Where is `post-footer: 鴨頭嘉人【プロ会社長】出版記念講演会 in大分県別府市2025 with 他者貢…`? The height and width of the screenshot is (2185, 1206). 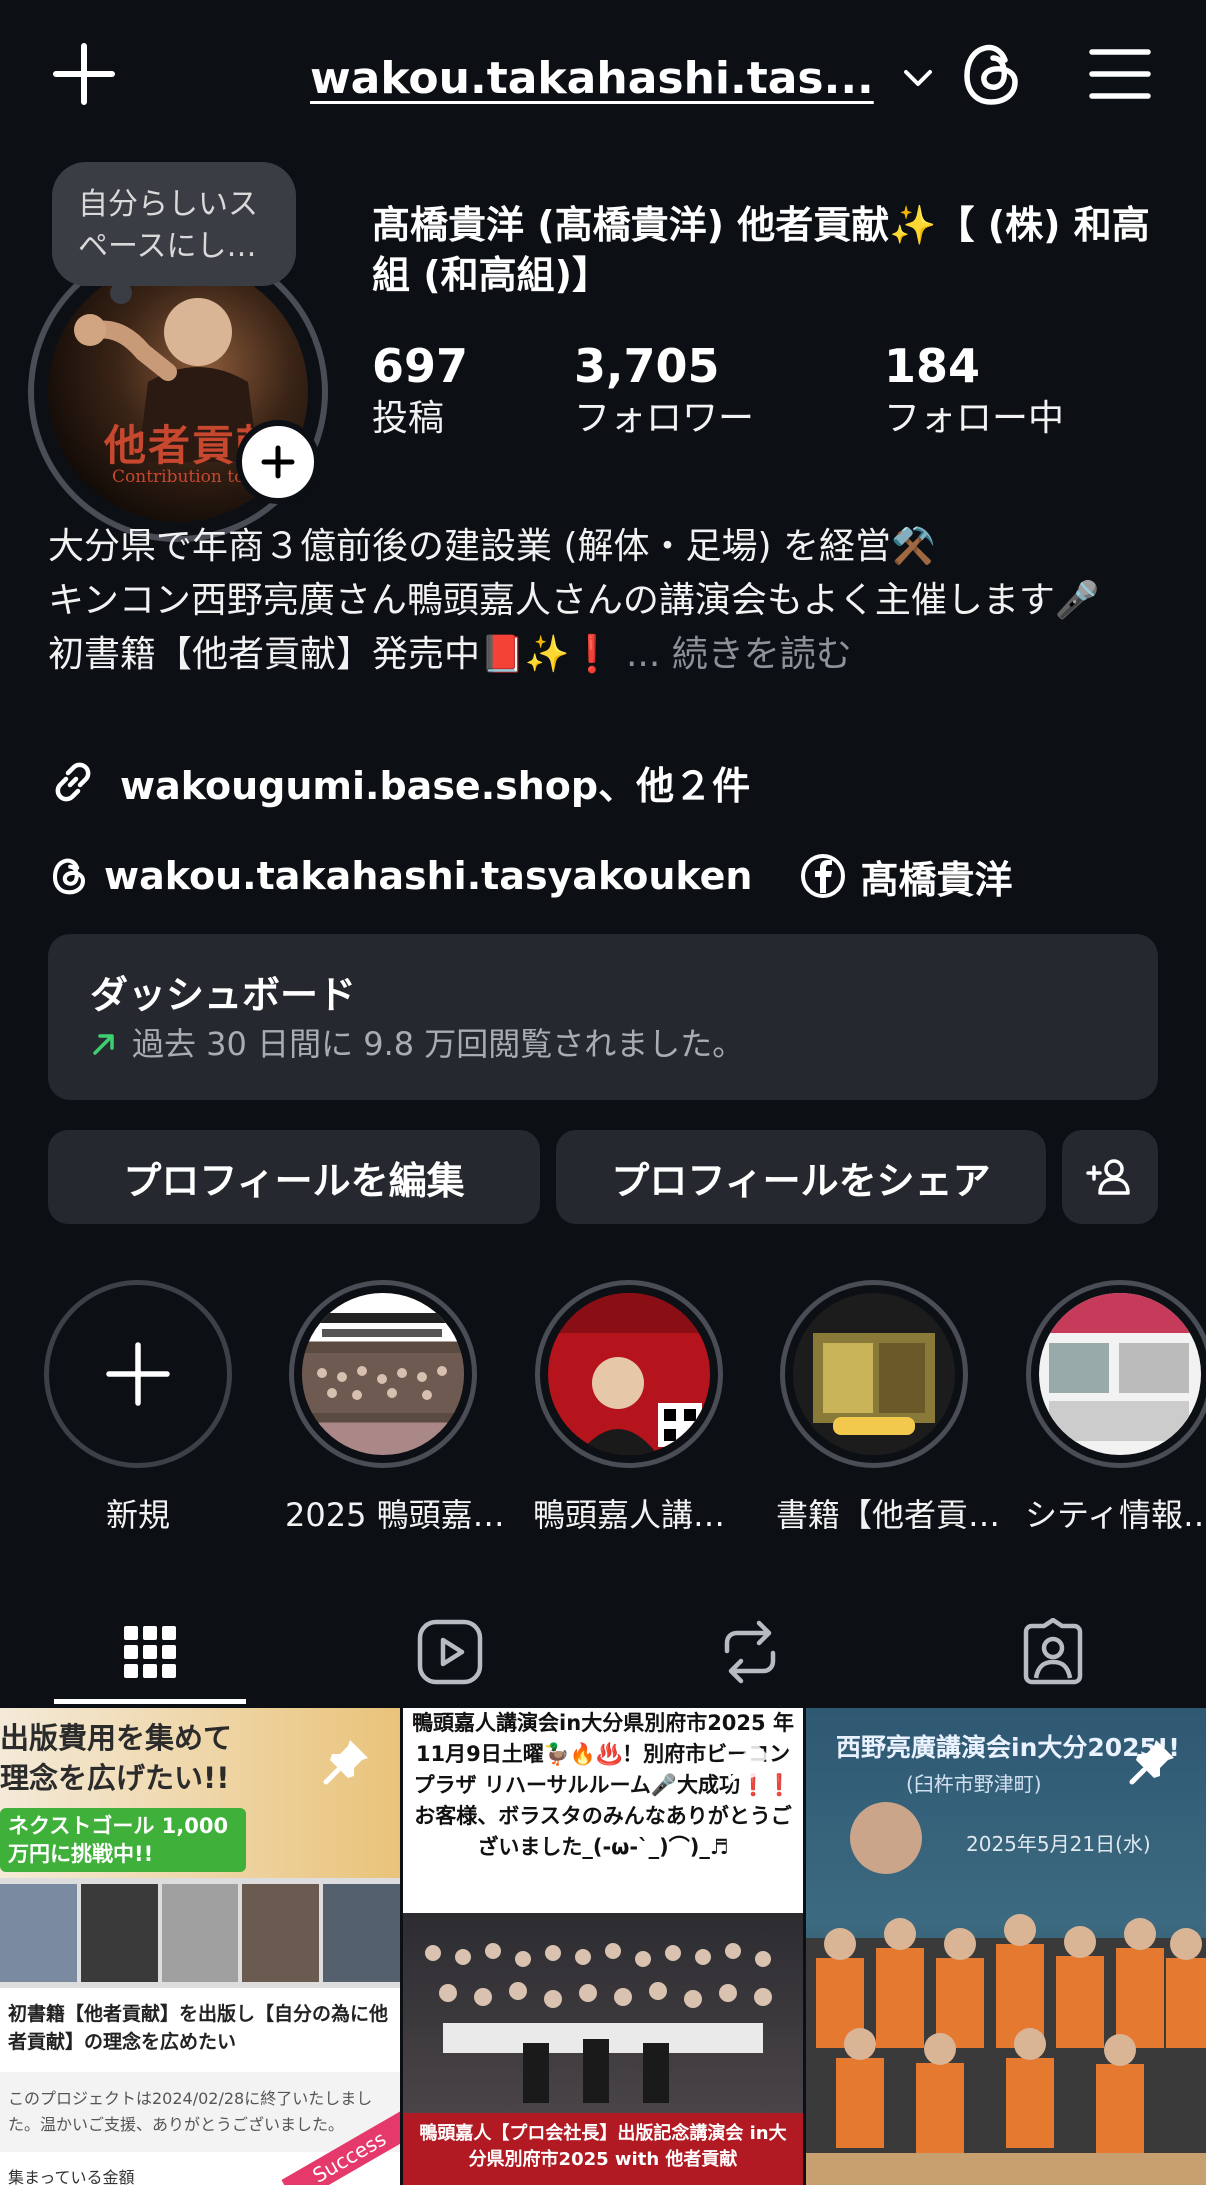
post-footer: 鴨頭嘉人【プロ会社長】出版記念講演会 in大分県別府市2025 with 他者貢… is located at coordinates (603, 2149).